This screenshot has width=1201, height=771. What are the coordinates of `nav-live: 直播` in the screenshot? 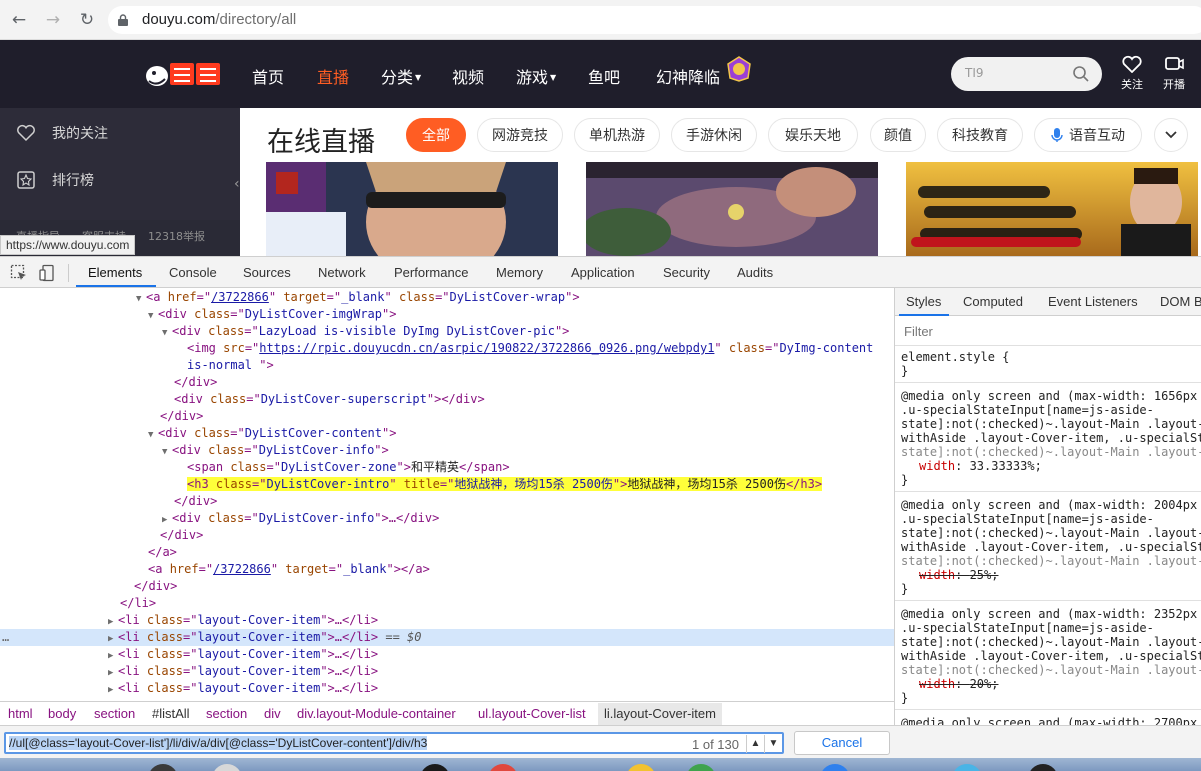 It's located at (333, 76).